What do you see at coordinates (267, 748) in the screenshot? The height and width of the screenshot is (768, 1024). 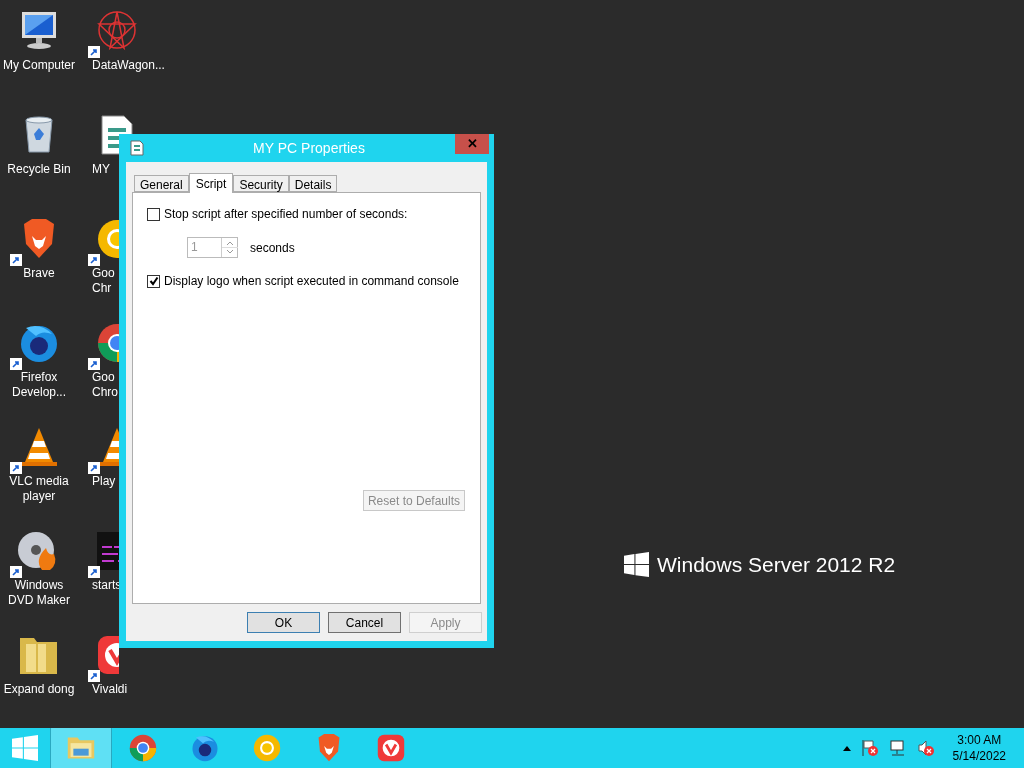 I see `ring-icon` at bounding box center [267, 748].